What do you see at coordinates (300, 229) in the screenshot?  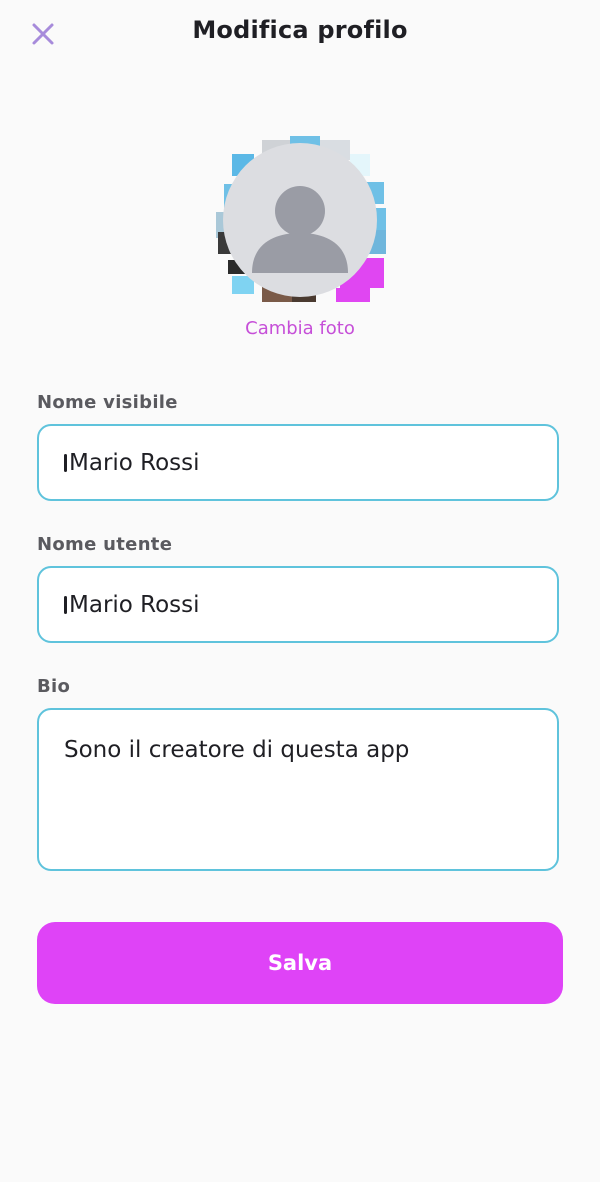 I see `user-silhouette-icon` at bounding box center [300, 229].